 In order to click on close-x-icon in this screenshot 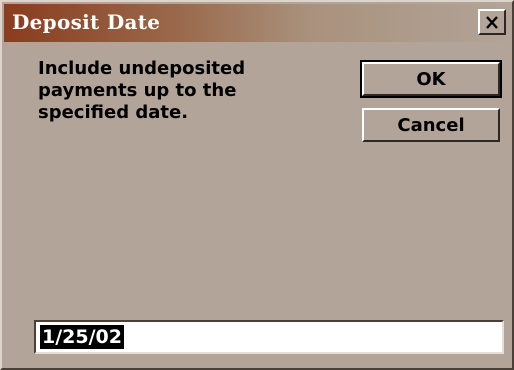, I will do `click(492, 22)`.